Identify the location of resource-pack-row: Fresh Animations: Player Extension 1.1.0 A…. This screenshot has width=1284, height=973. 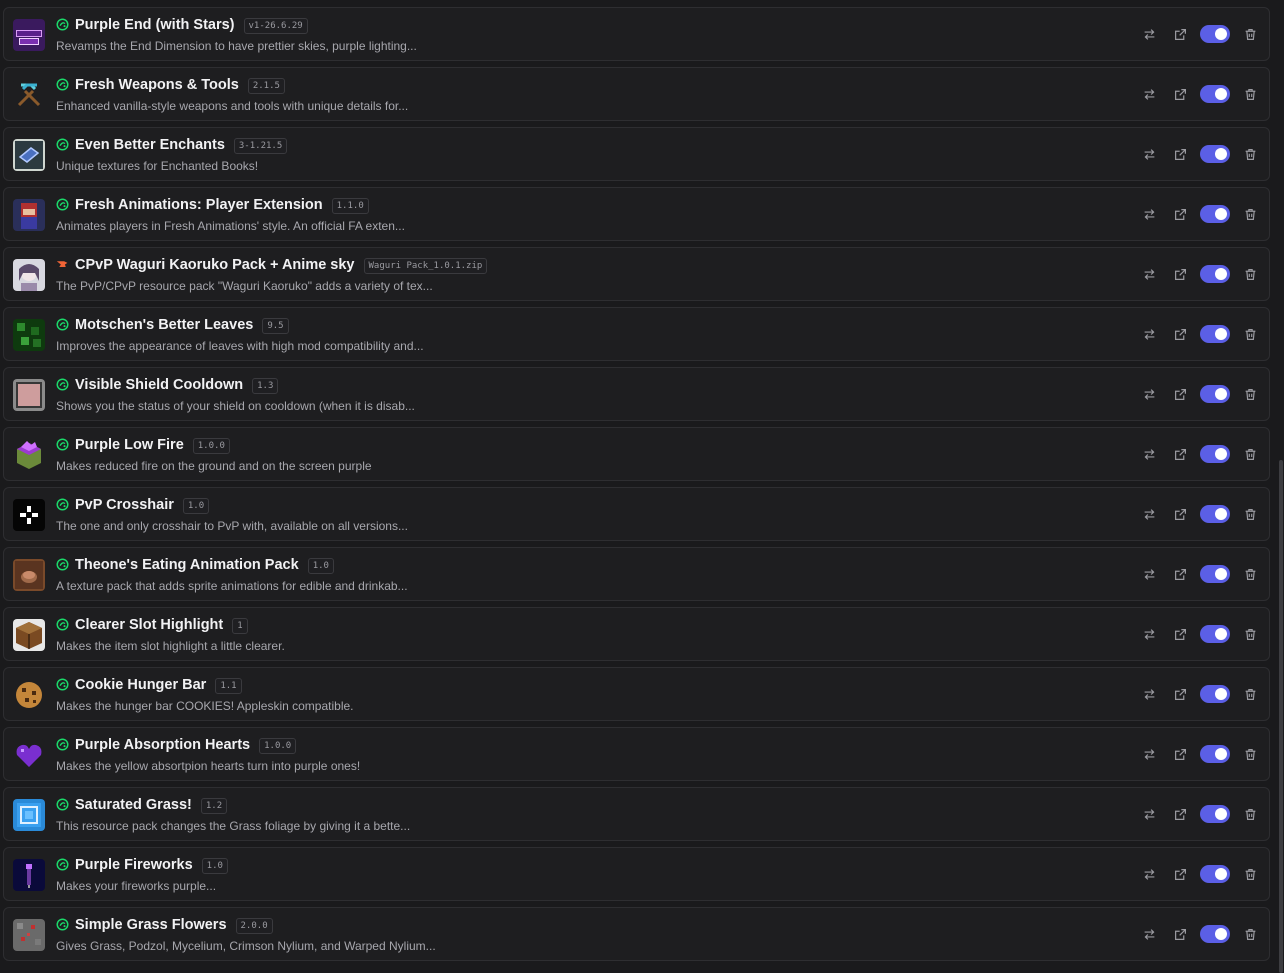
(636, 214).